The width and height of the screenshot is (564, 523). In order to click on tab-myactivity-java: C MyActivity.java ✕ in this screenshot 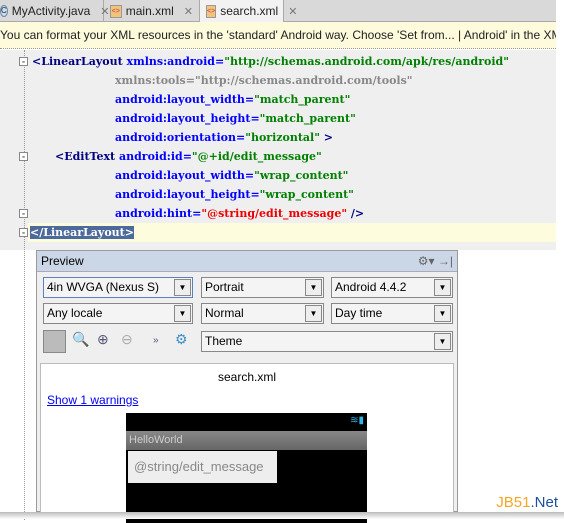, I will do `click(54, 11)`.